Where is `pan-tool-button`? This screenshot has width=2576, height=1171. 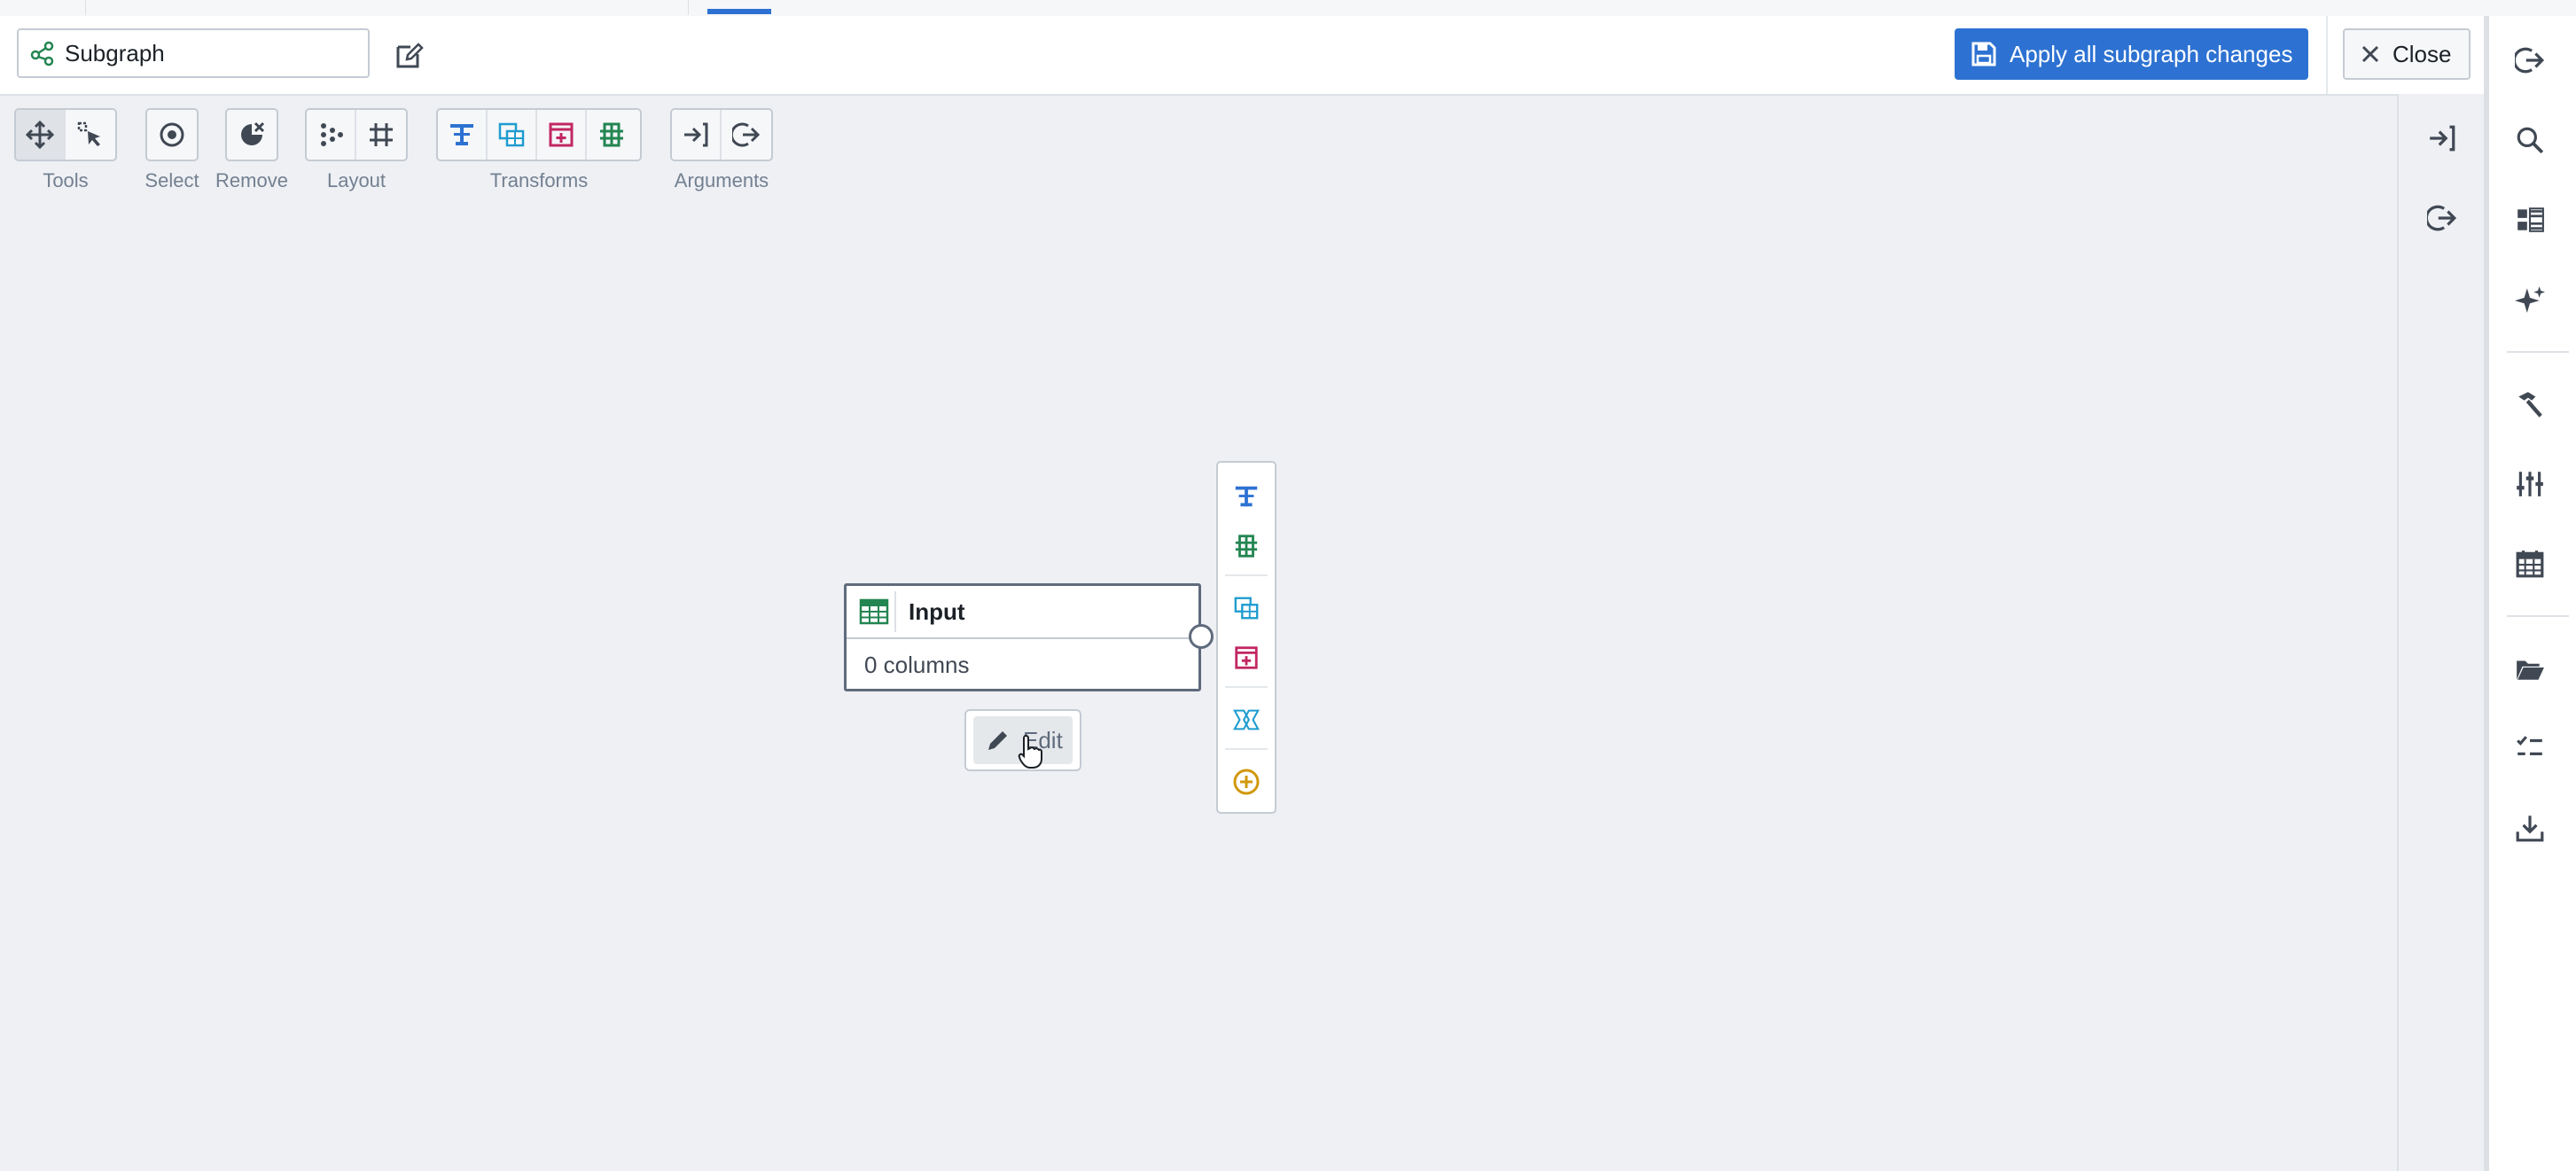
pan-tool-button is located at coordinates (41, 135).